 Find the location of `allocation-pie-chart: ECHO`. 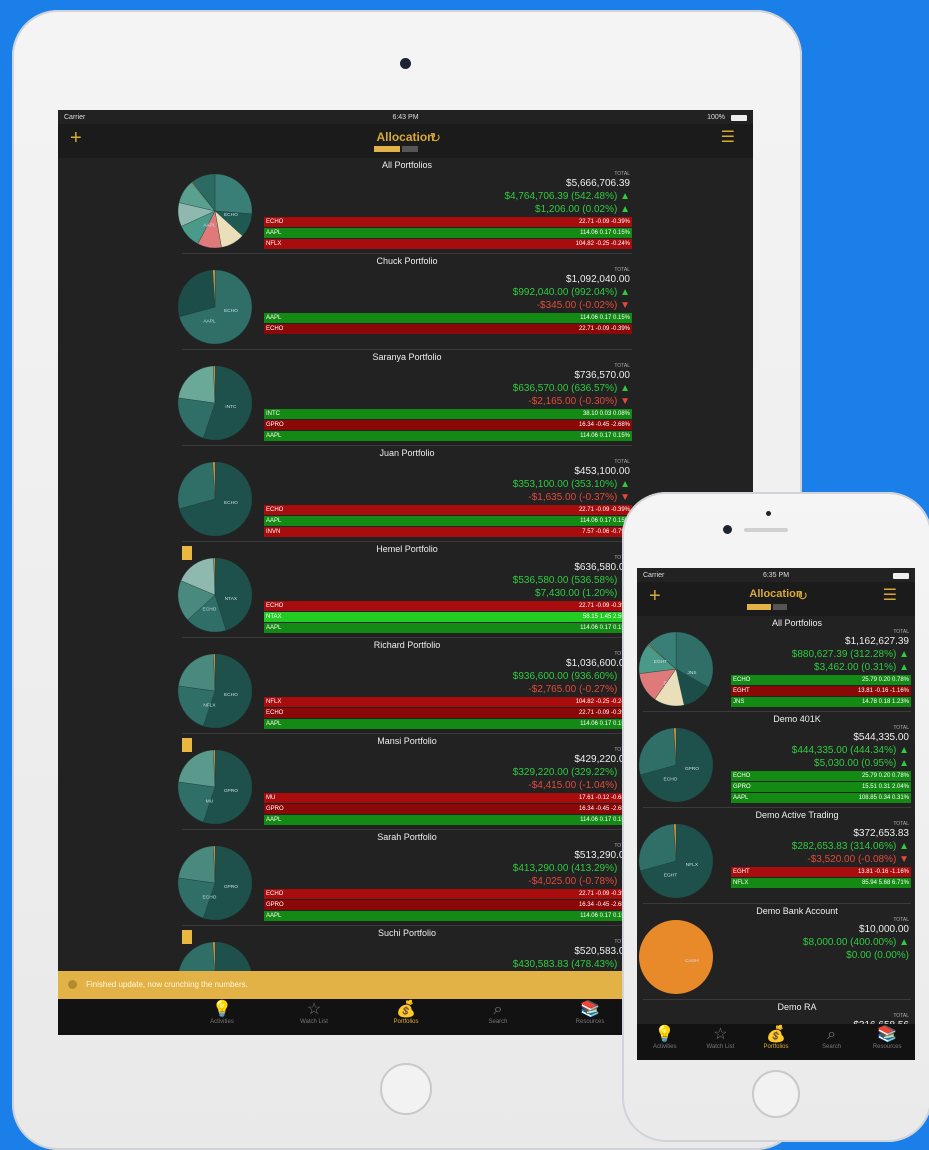

allocation-pie-chart: ECHO is located at coordinates (215, 499).